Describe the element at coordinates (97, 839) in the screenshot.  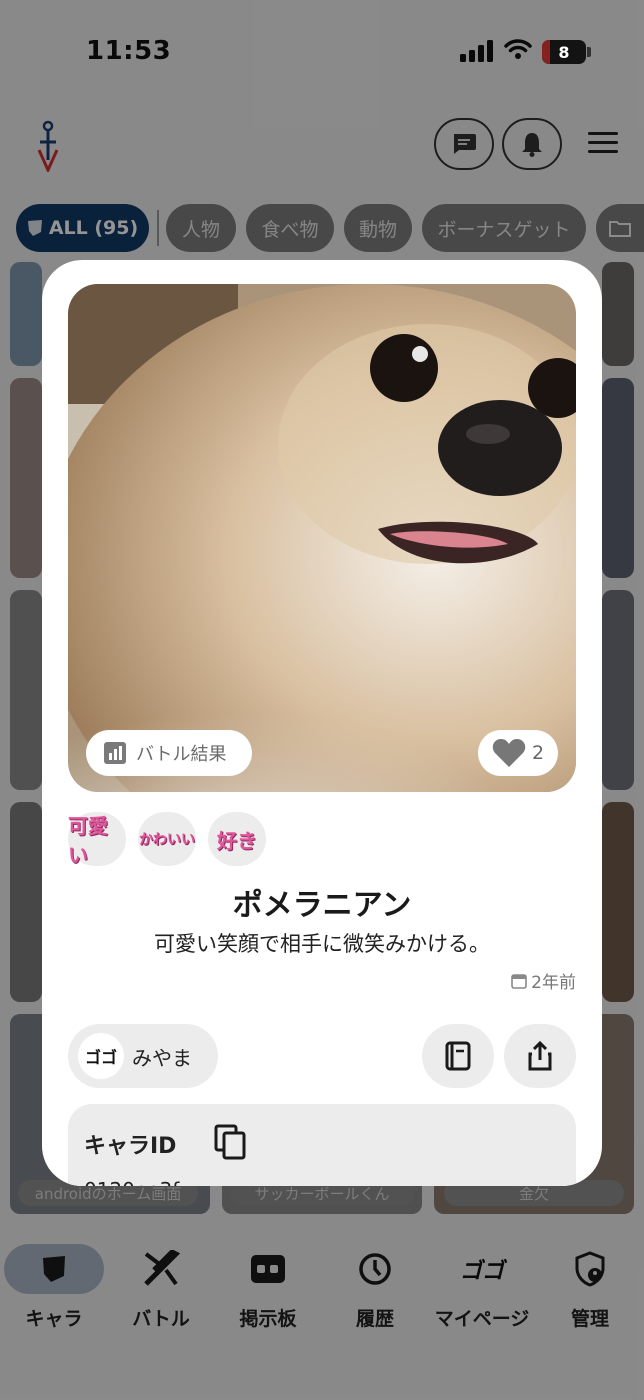
I see `tag-badge: 可愛い` at that location.